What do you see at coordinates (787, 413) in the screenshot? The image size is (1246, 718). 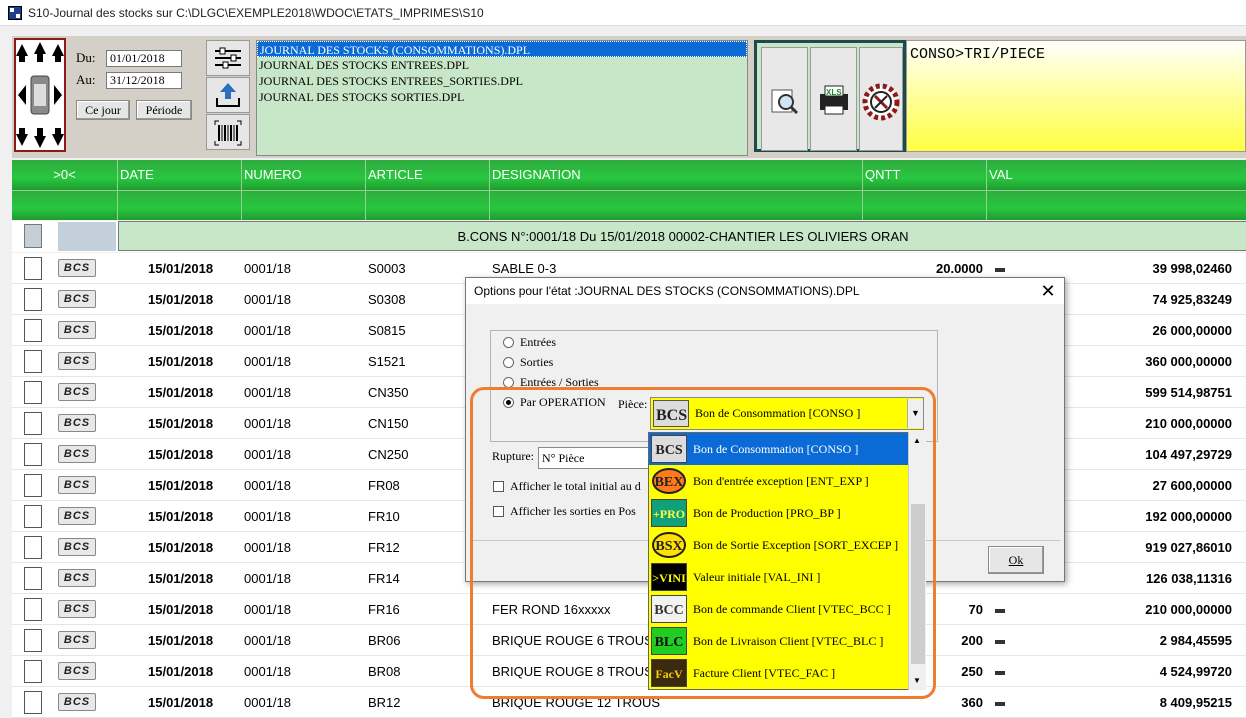 I see `piece-combo: BCS Bon de Consommation [CONSO ] ▼` at bounding box center [787, 413].